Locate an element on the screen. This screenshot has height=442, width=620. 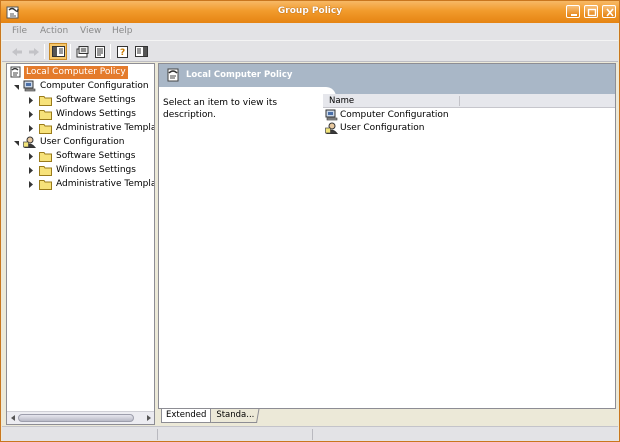
scroll-right-icon is located at coordinates (149, 418).